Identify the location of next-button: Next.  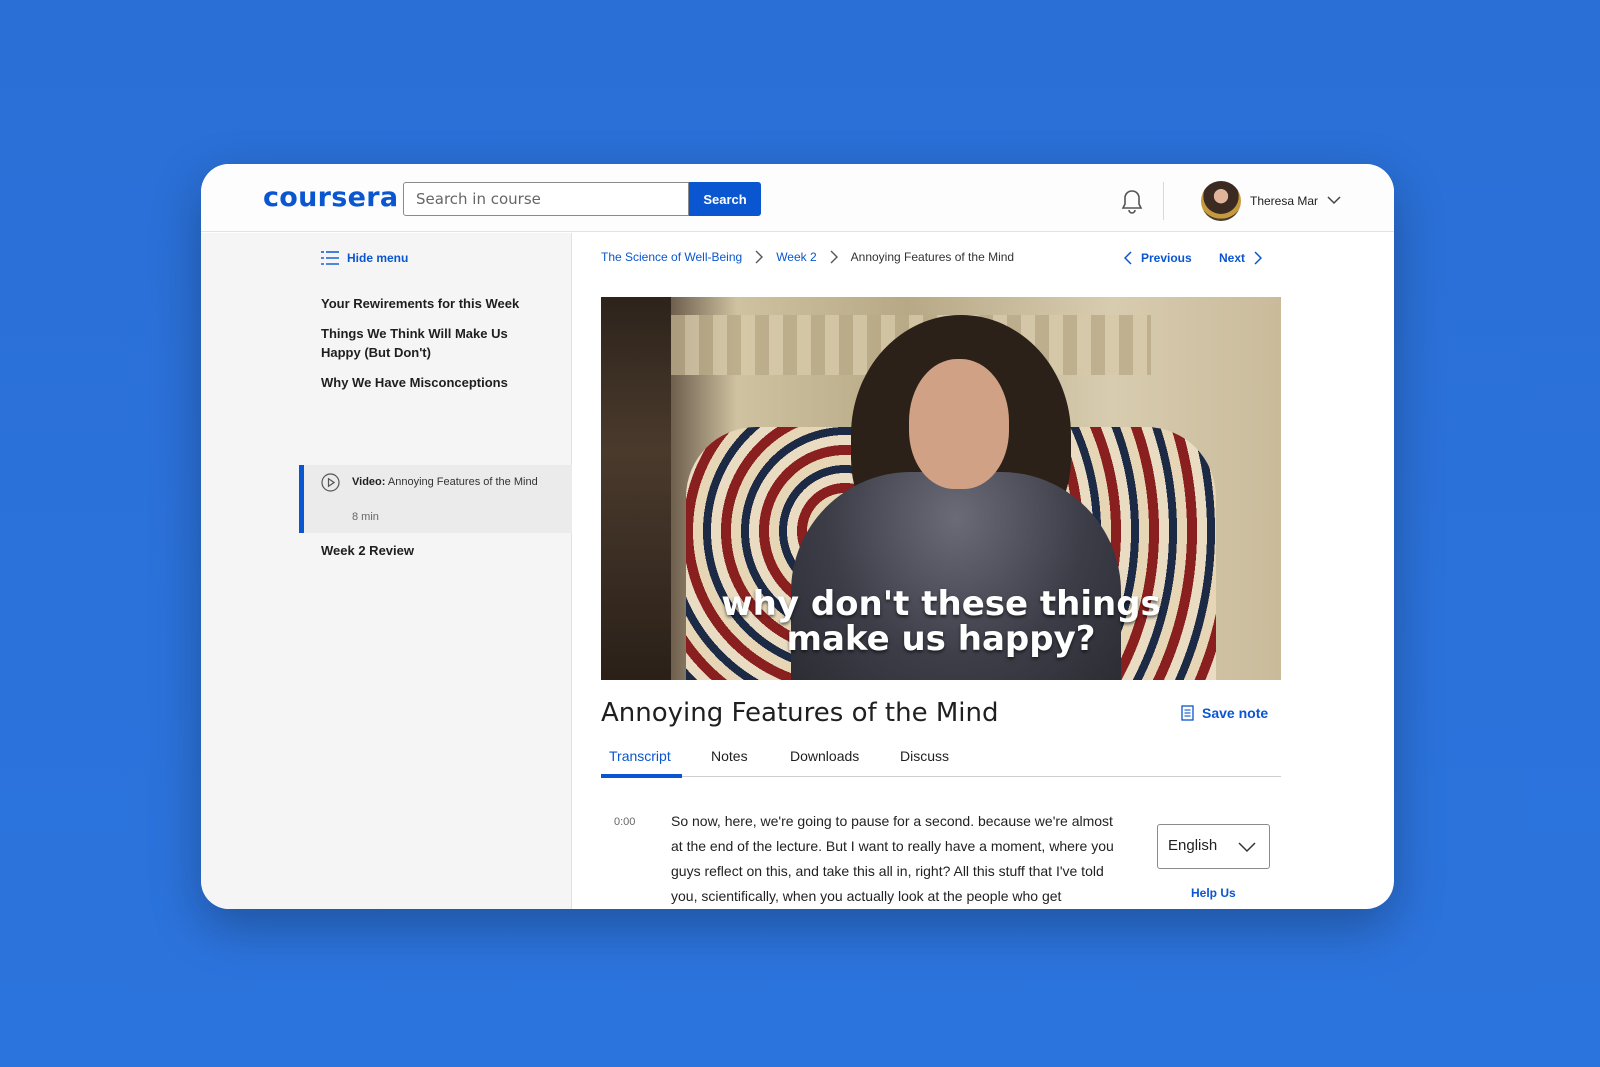
(1241, 258).